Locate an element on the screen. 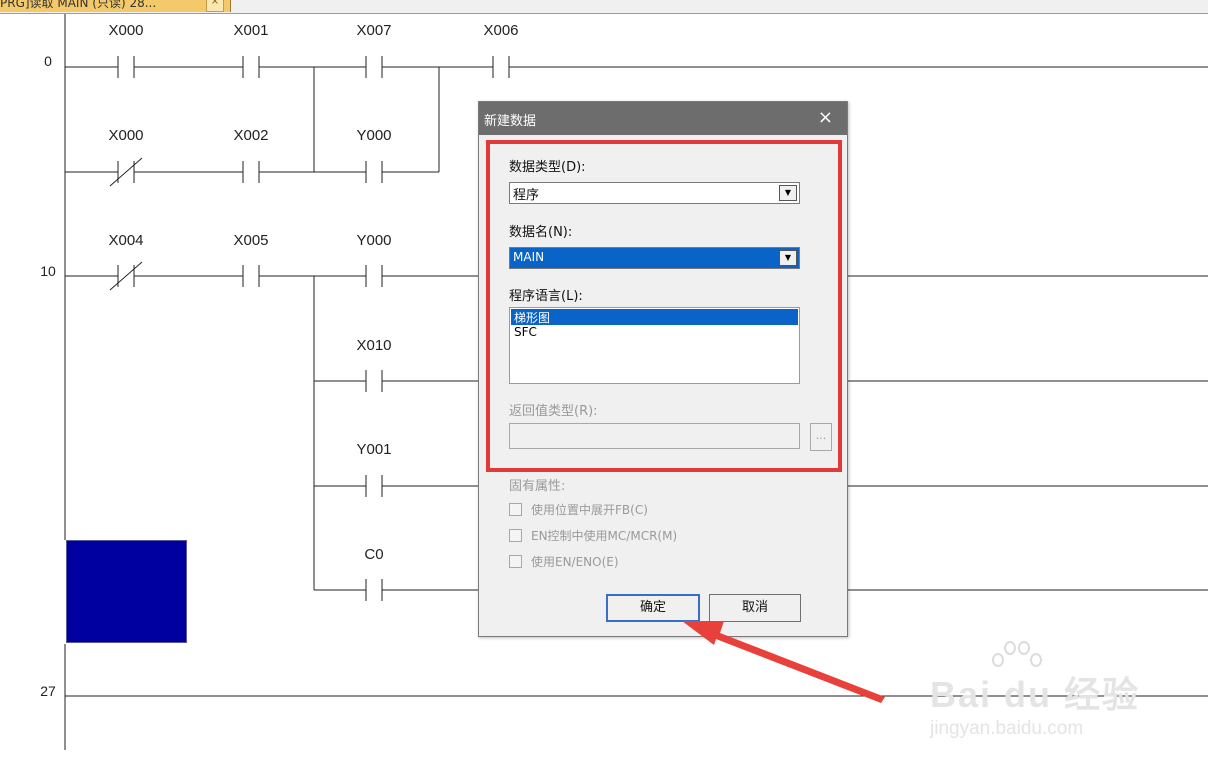  baidu-watermark: Bai du 经验 jingyan.baidu.com is located at coordinates (1038, 693).